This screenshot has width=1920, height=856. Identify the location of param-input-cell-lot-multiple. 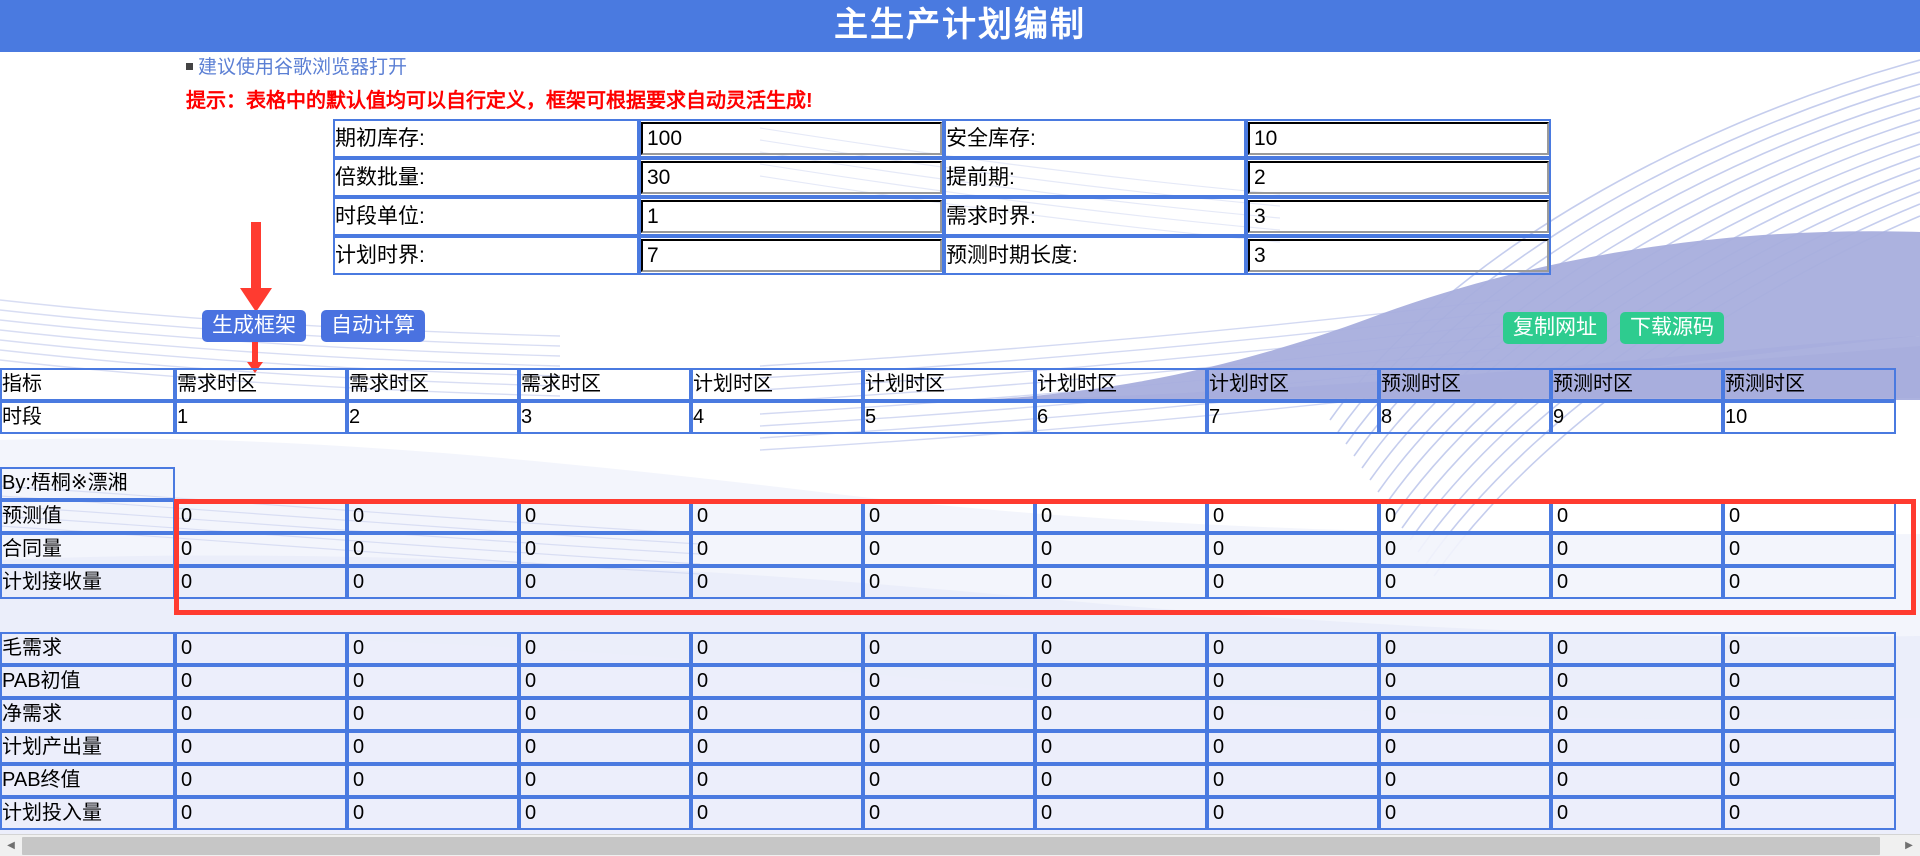
(791, 177).